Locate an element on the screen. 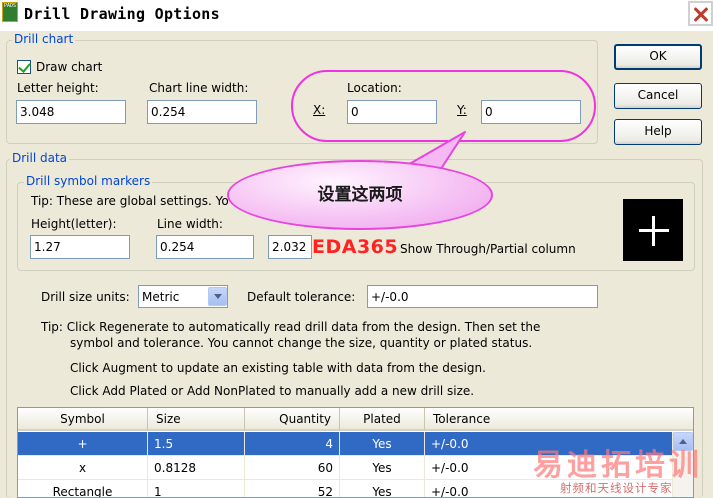 Image resolution: width=713 pixels, height=498 pixels. chart-line-width-input: 0.254 is located at coordinates (202, 112).